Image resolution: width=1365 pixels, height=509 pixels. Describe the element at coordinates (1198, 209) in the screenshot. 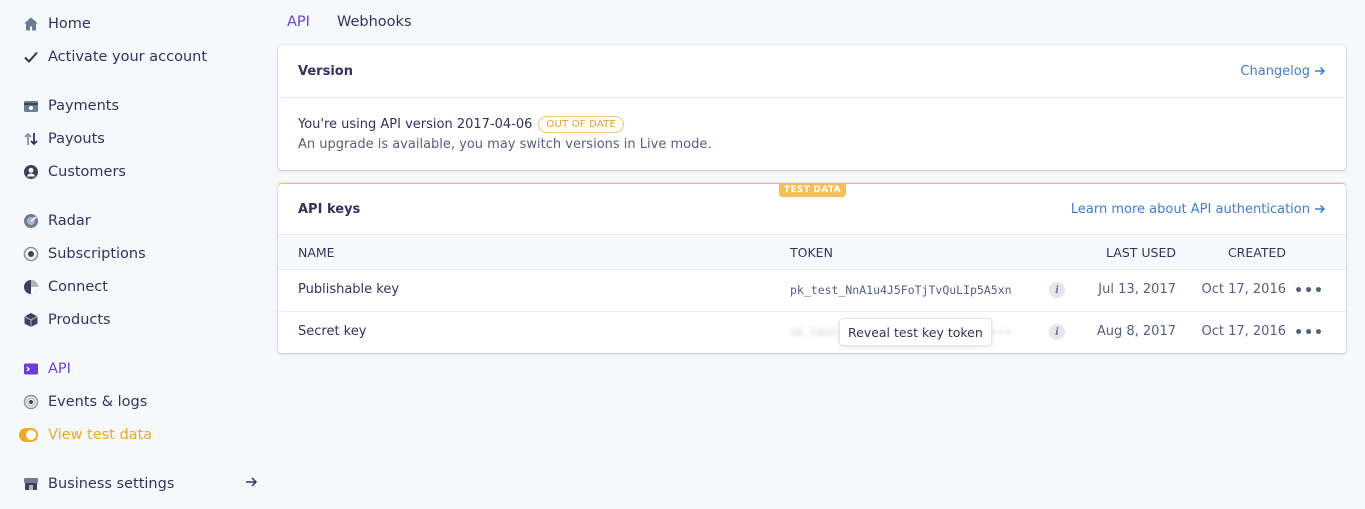

I see `learn-more-link: Learn more about API authentication` at that location.